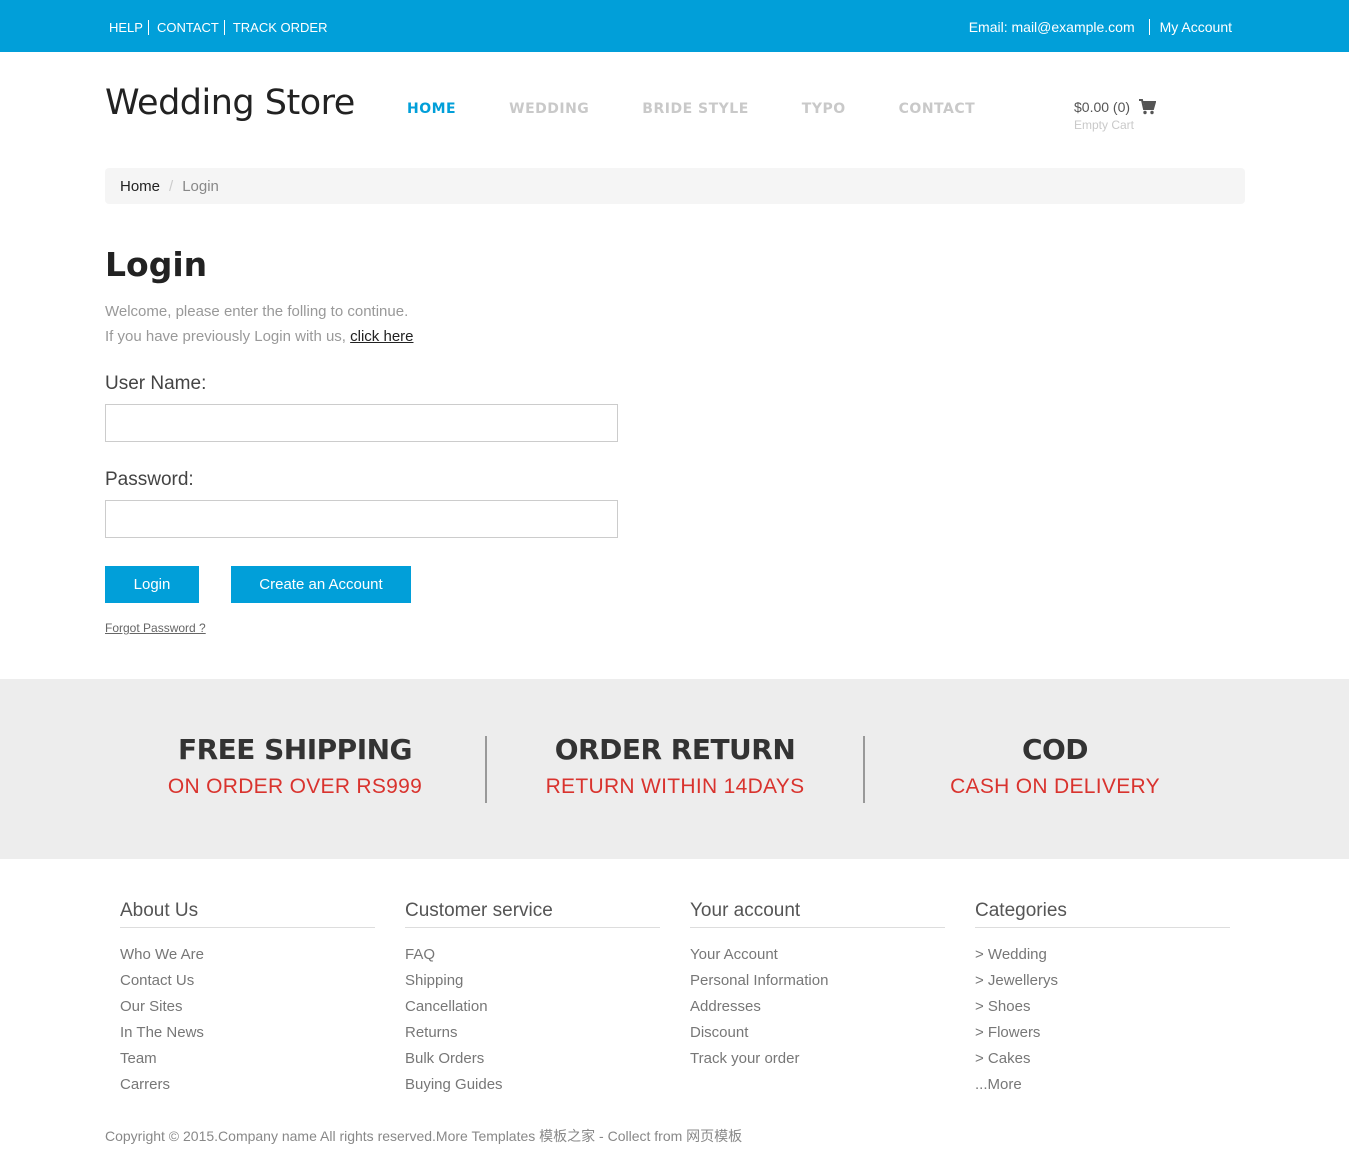 Image resolution: width=1349 pixels, height=1171 pixels. I want to click on footer-link: Returns, so click(532, 1036).